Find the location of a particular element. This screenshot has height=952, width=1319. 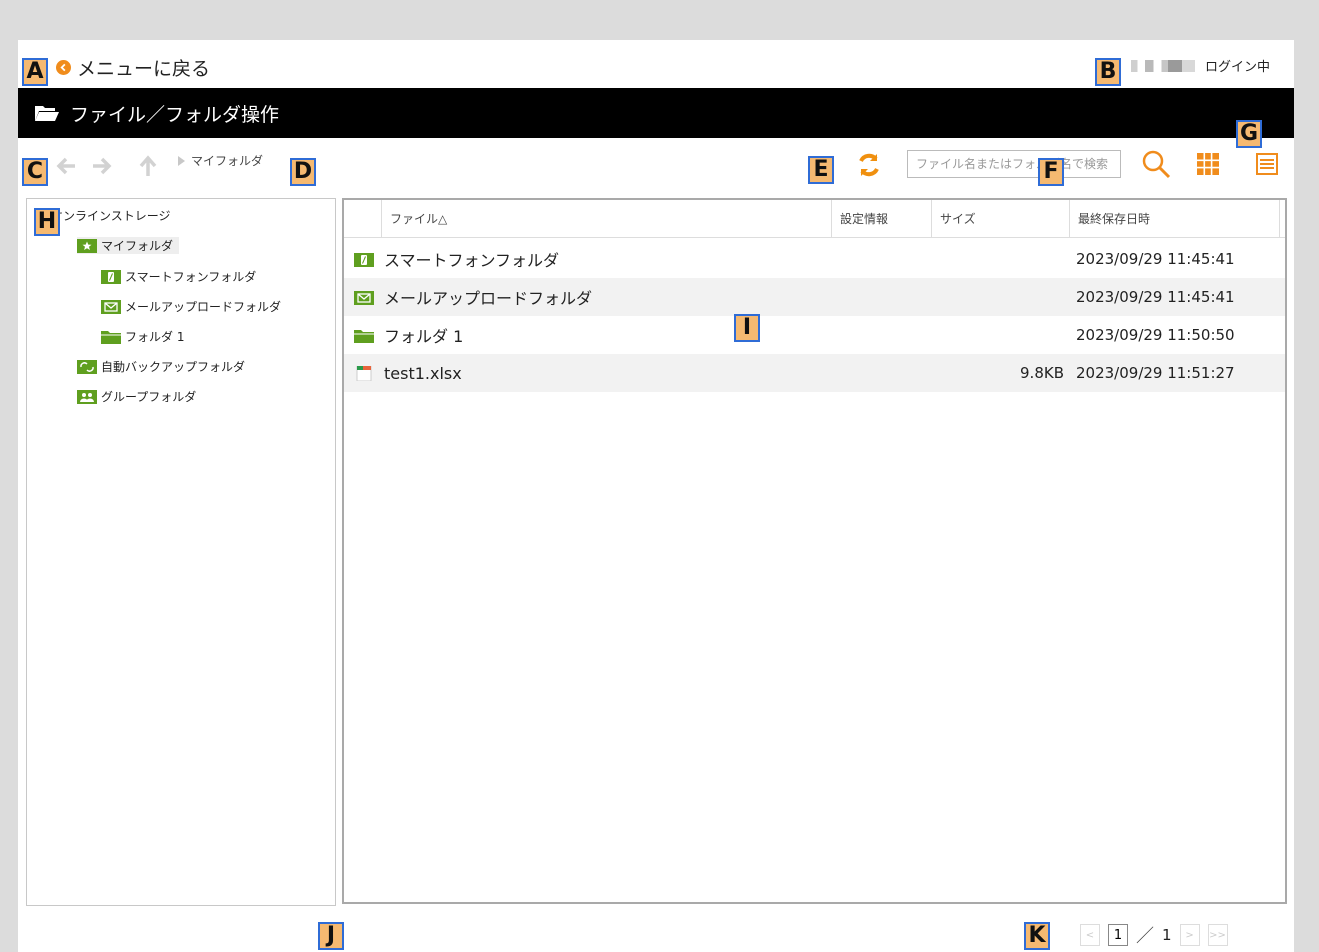

file-name-cell: スマートフォンフォルダ is located at coordinates (456, 259).